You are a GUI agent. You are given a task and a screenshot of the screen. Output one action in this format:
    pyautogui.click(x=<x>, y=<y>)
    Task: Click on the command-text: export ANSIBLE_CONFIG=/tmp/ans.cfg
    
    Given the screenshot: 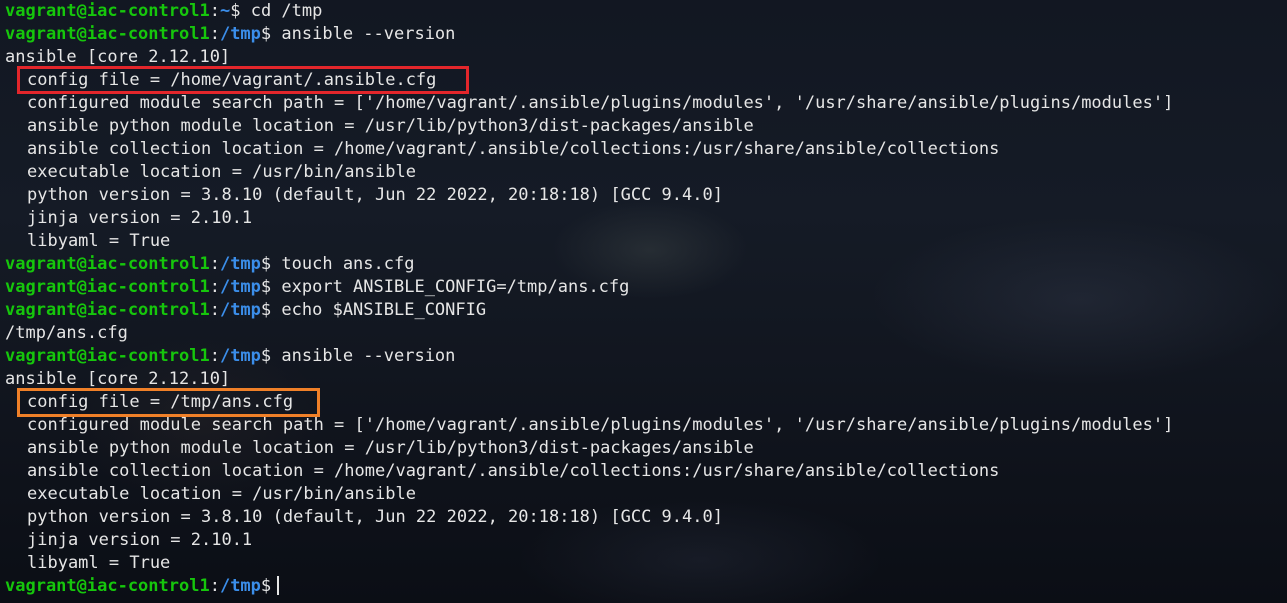 What is the action you would take?
    pyautogui.click(x=455, y=287)
    